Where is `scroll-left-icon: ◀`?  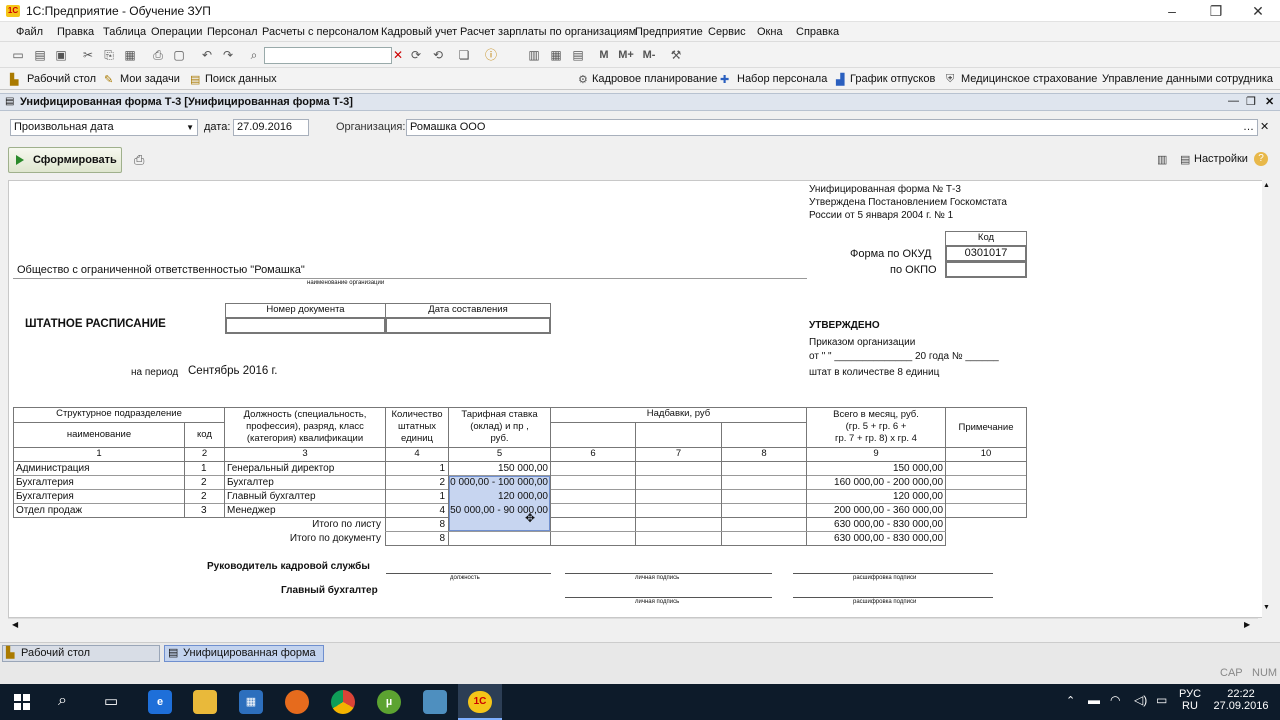 scroll-left-icon: ◀ is located at coordinates (15, 624).